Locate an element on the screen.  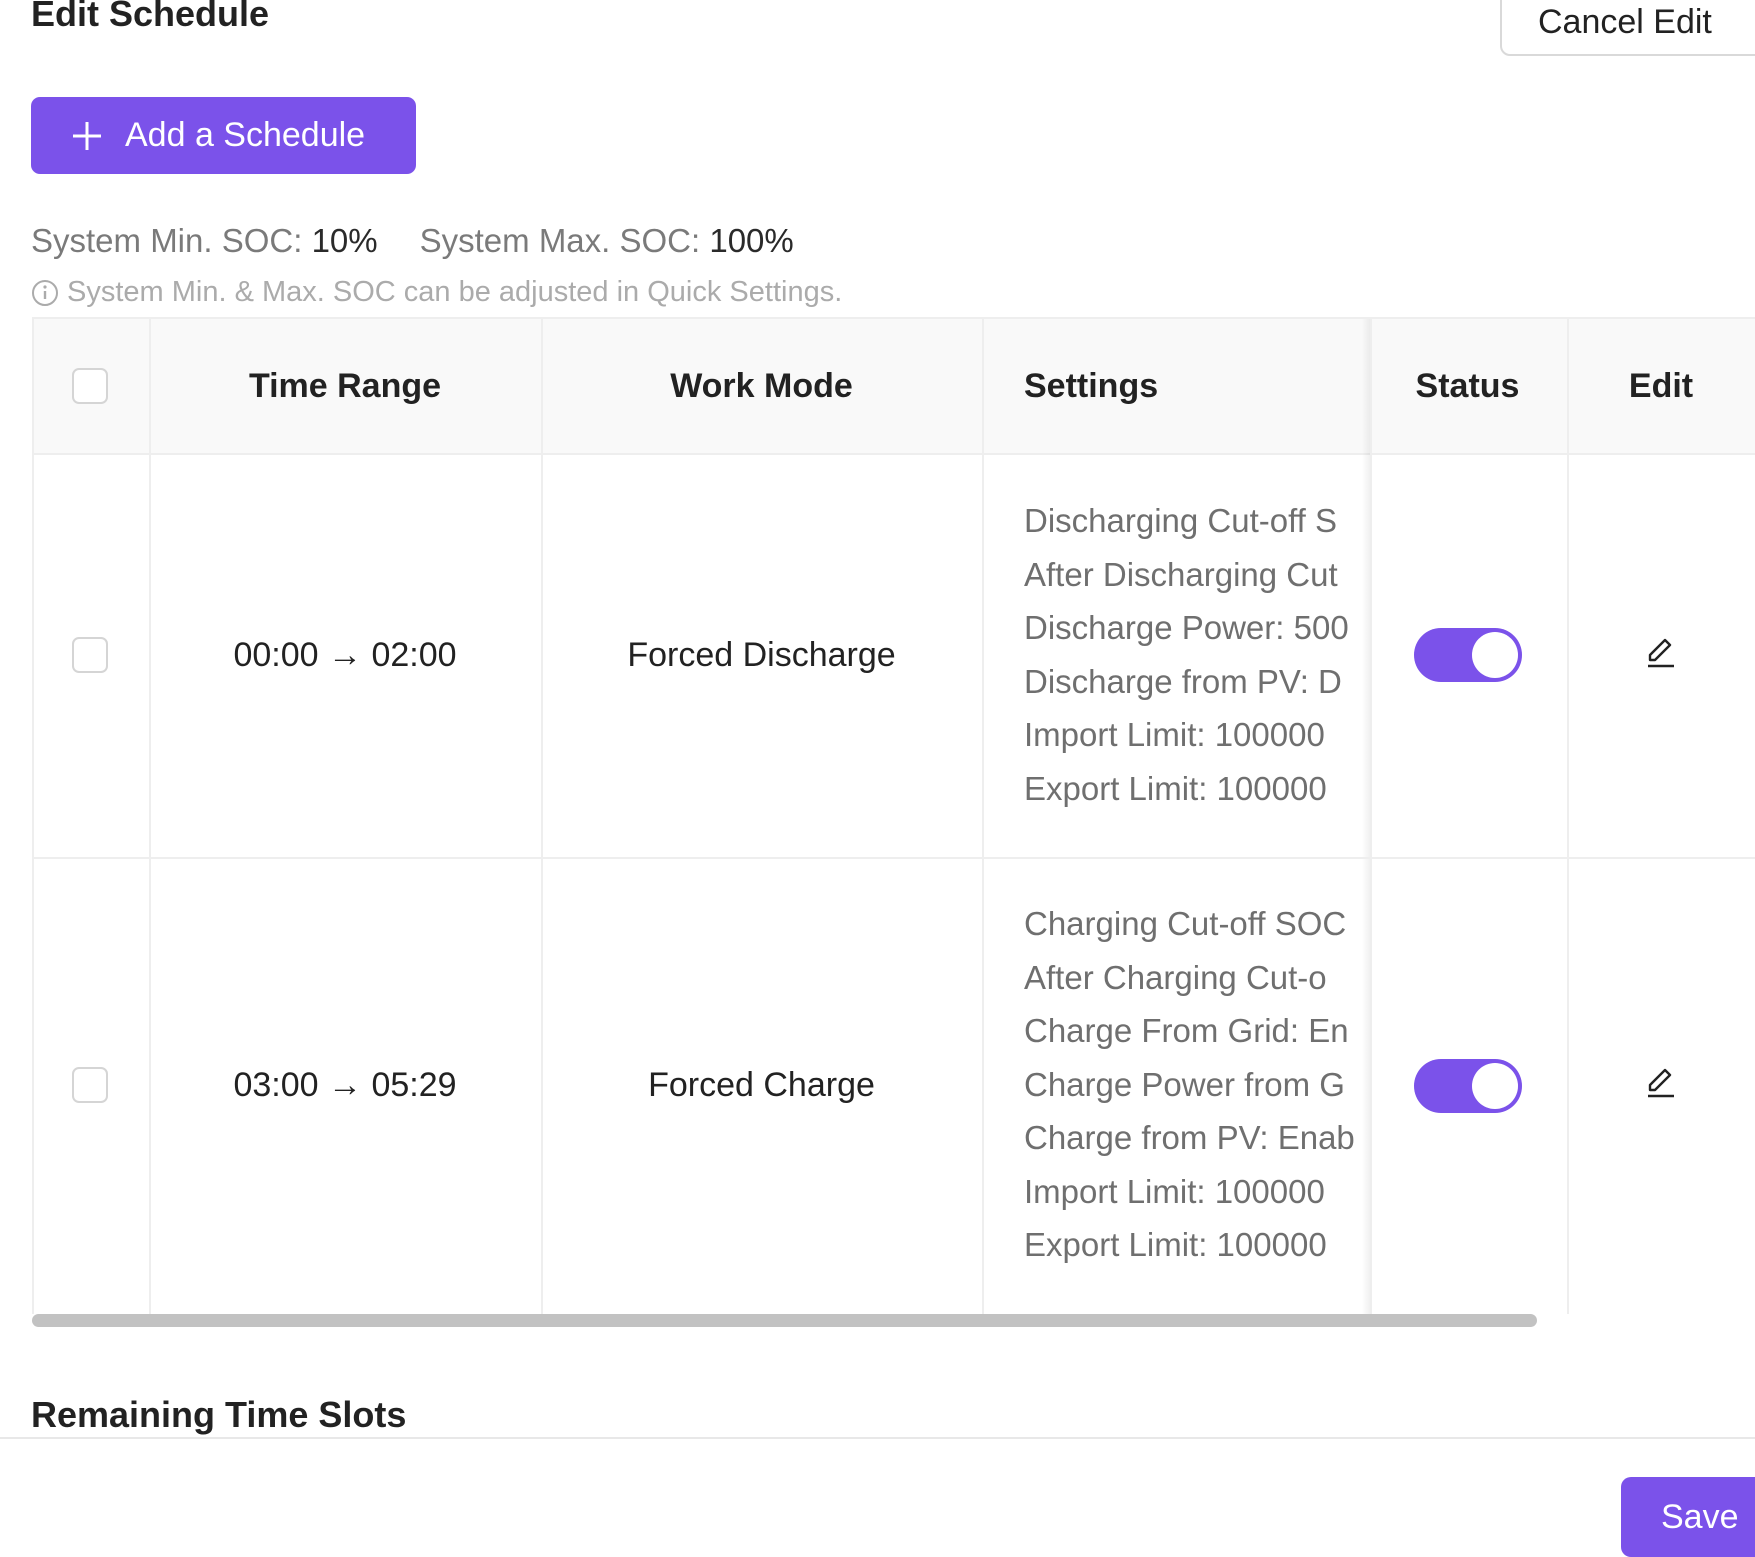
cancel-edit-button: Cancel Edit is located at coordinates (1627, 28).